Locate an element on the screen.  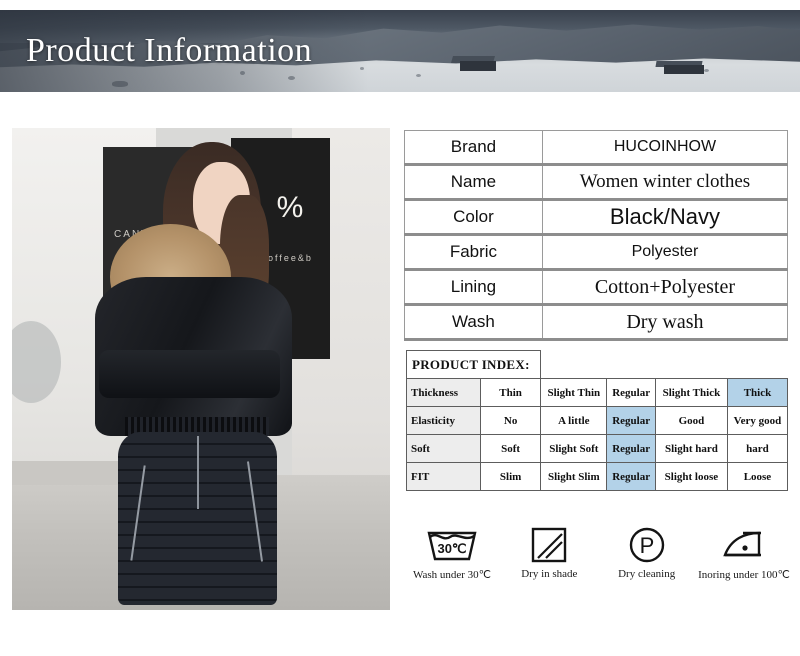
index-cell: Slight loose is located at coordinates (691, 476).